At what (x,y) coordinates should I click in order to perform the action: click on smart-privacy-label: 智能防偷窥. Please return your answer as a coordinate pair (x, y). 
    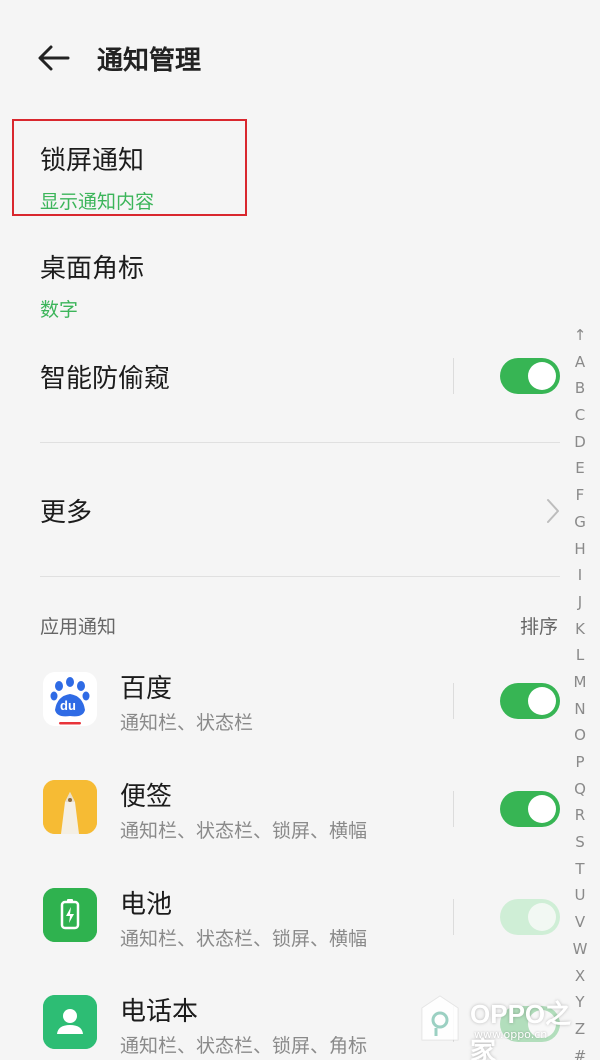
    Looking at the image, I should click on (105, 379).